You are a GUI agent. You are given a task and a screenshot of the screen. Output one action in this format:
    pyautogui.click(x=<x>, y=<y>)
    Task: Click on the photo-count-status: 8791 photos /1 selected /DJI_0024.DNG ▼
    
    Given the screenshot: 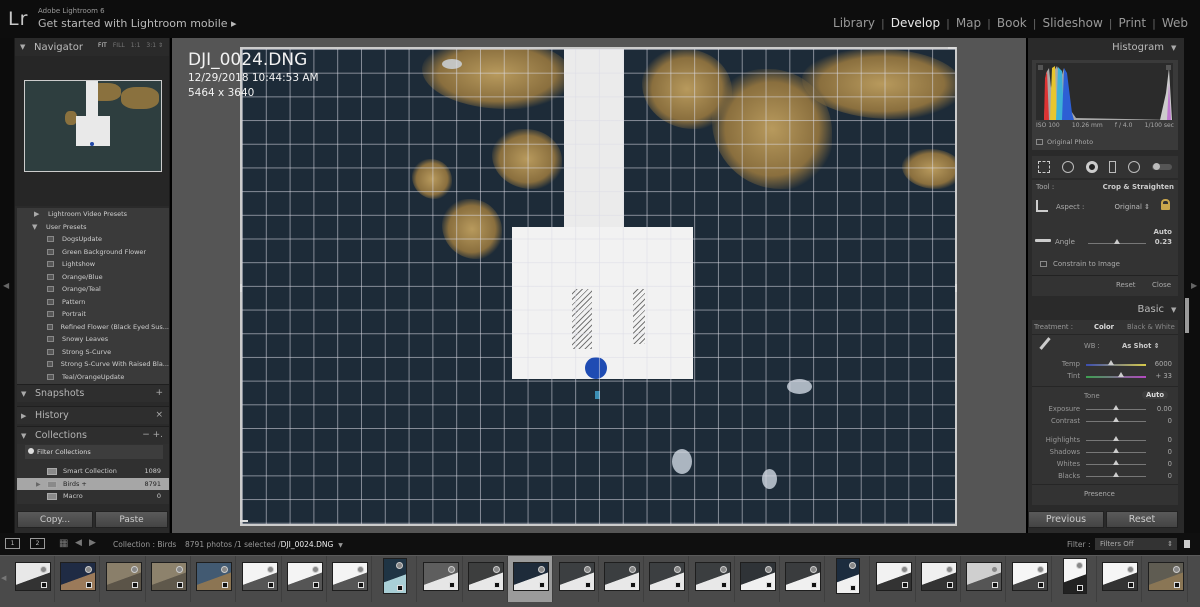 What is the action you would take?
    pyautogui.click(x=264, y=544)
    